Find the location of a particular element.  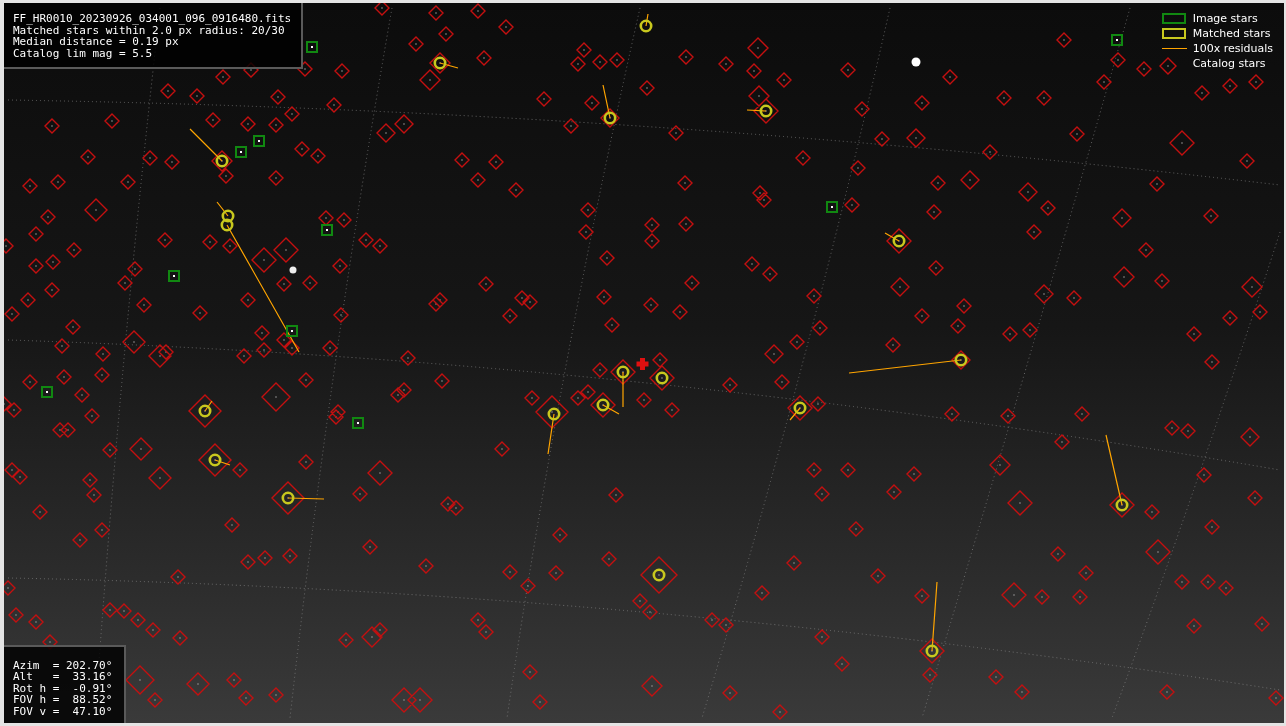

info-text: Median distance = 0.19 px is located at coordinates (96, 42).